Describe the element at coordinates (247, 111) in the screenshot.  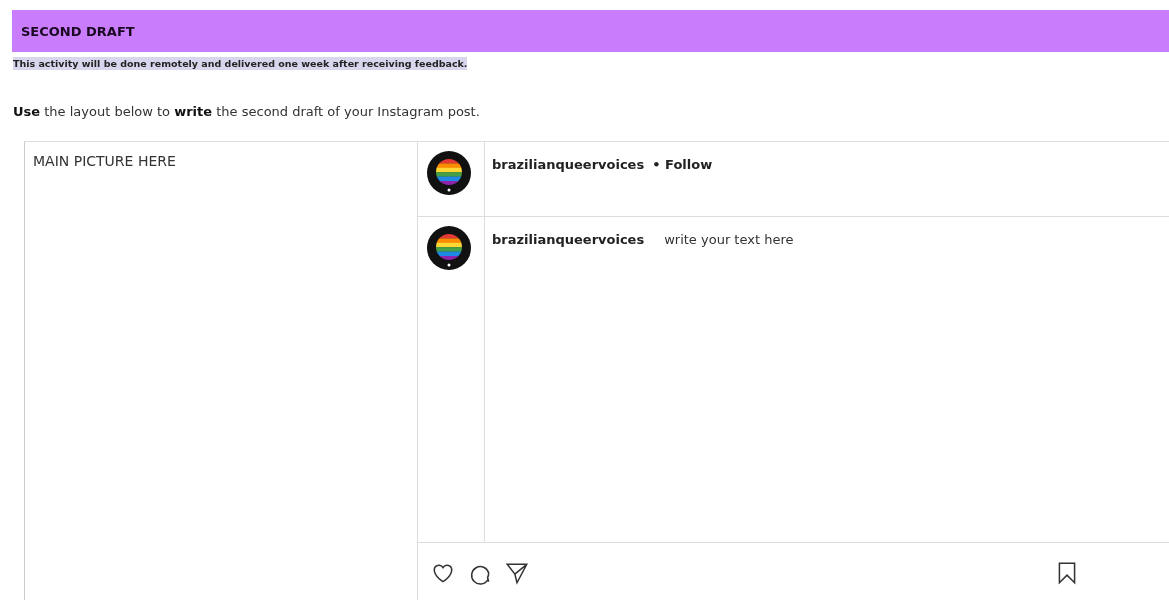
I see `instruction-text: Use the layout below to write the second draft of your Instagram post.` at that location.